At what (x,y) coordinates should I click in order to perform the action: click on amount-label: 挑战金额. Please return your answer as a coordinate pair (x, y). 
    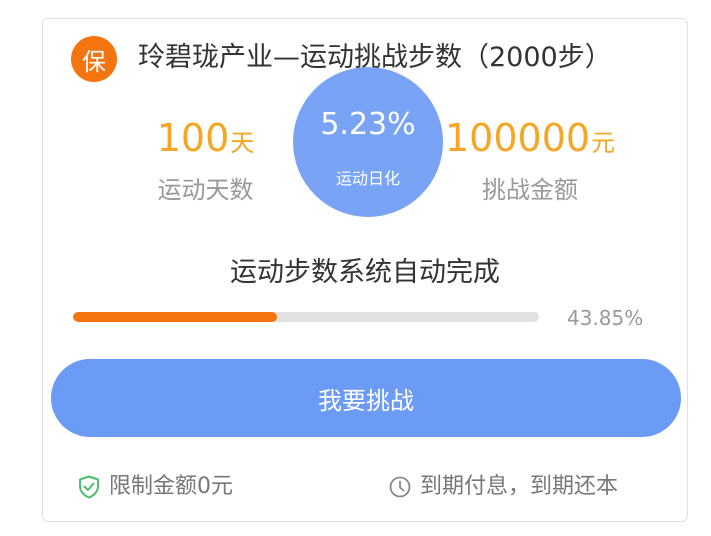
    Looking at the image, I should click on (530, 190).